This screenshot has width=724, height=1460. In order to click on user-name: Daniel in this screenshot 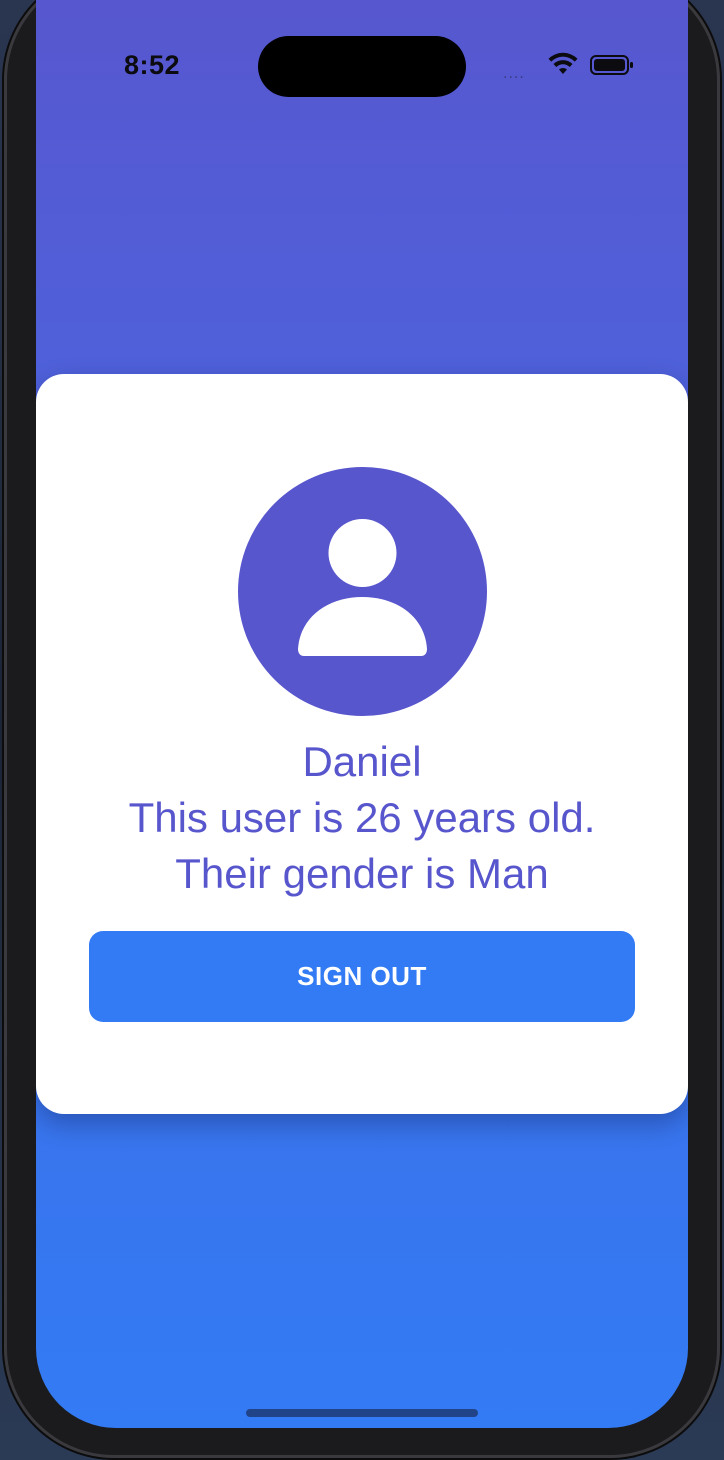, I will do `click(362, 761)`.